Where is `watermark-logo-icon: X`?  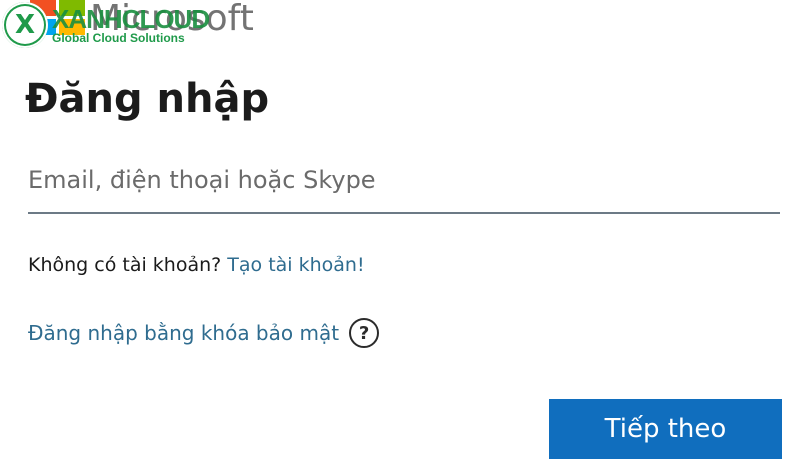
watermark-logo-icon: X is located at coordinates (25, 25).